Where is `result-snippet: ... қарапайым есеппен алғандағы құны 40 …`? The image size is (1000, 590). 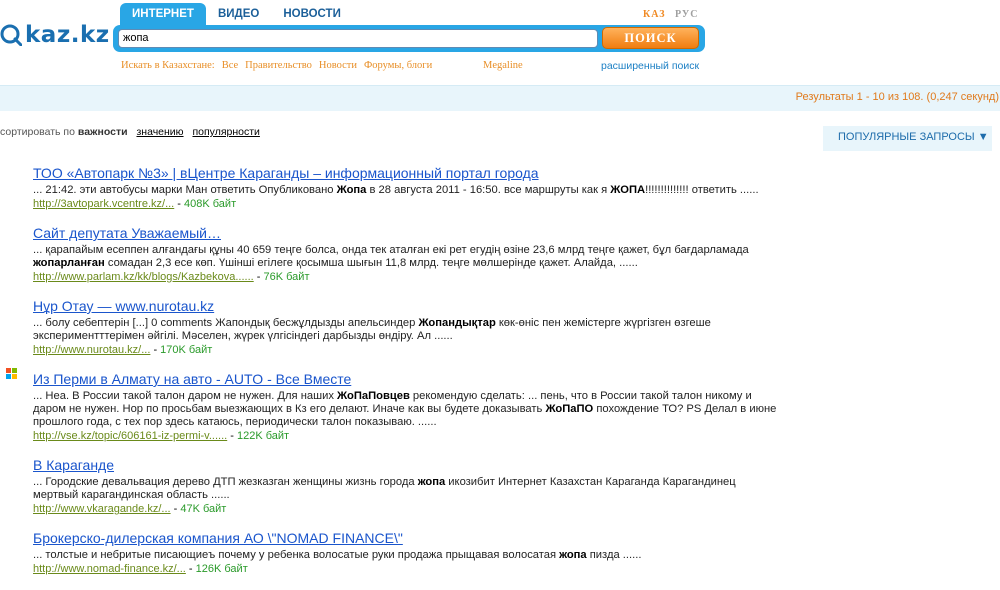 result-snippet: ... қарапайым есеппен алғандағы құны 40 … is located at coordinates (391, 256).